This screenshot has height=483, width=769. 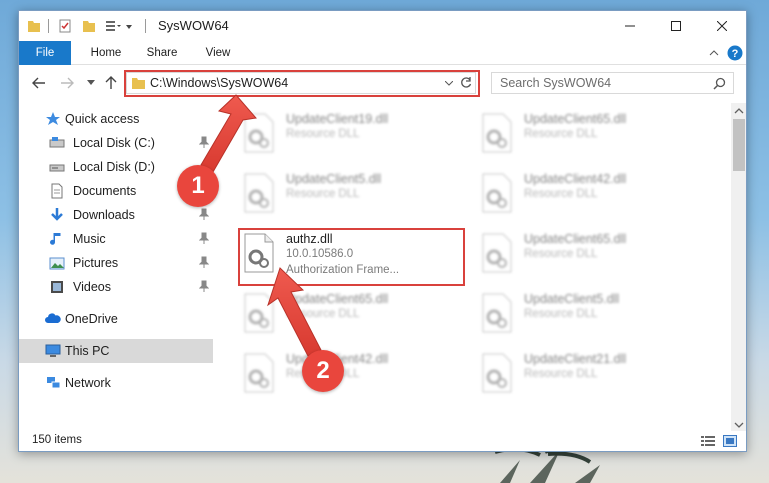 I want to click on sidebar-item-local-disk-c: Local Disk (C:), so click(x=116, y=143).